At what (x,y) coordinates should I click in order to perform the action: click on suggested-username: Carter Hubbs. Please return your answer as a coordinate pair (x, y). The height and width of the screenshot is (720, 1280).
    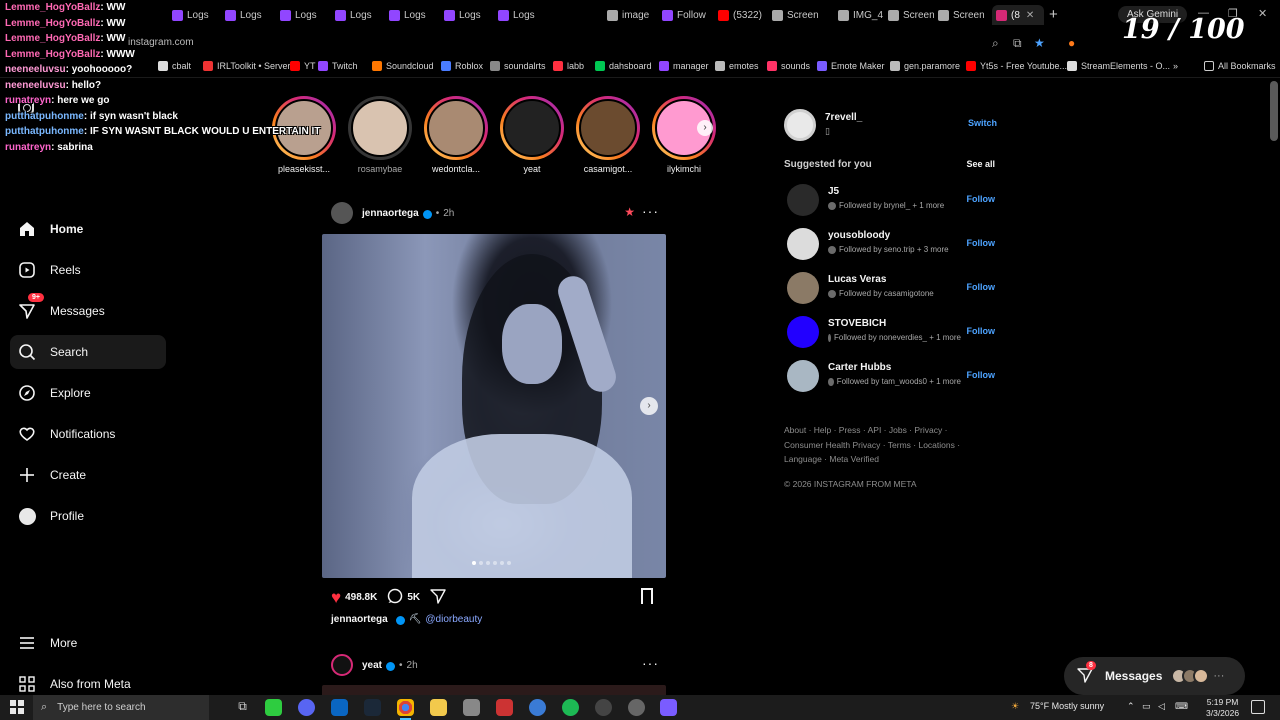
    Looking at the image, I should click on (859, 367).